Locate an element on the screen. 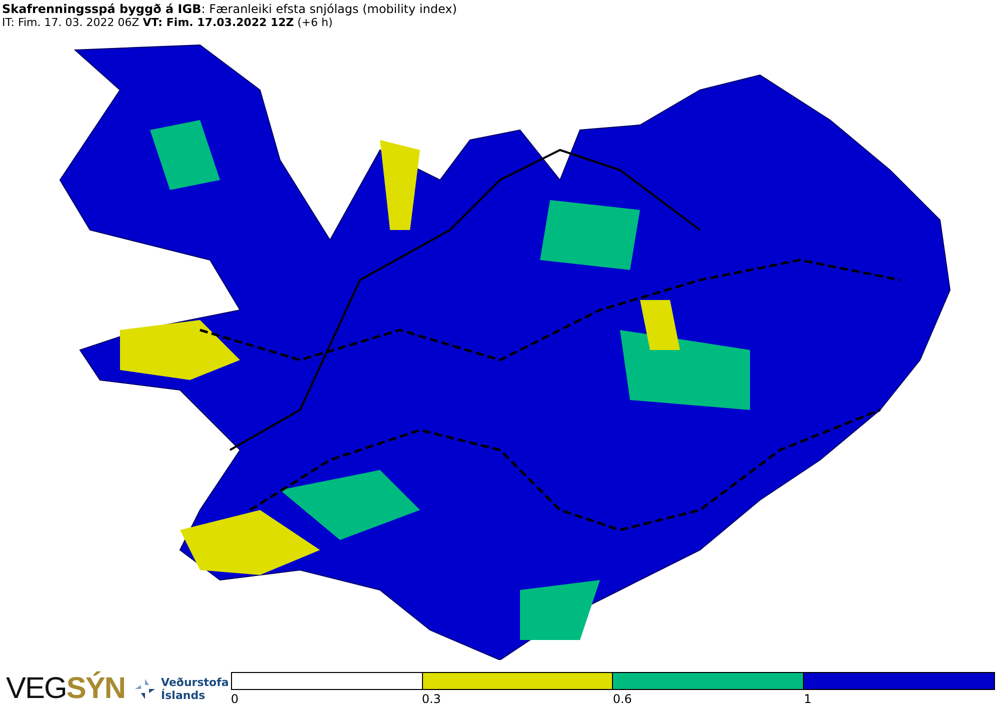 Image resolution: width=1000 pixels, height=709 pixels. legend-tick-label: 0.6 is located at coordinates (622, 699).